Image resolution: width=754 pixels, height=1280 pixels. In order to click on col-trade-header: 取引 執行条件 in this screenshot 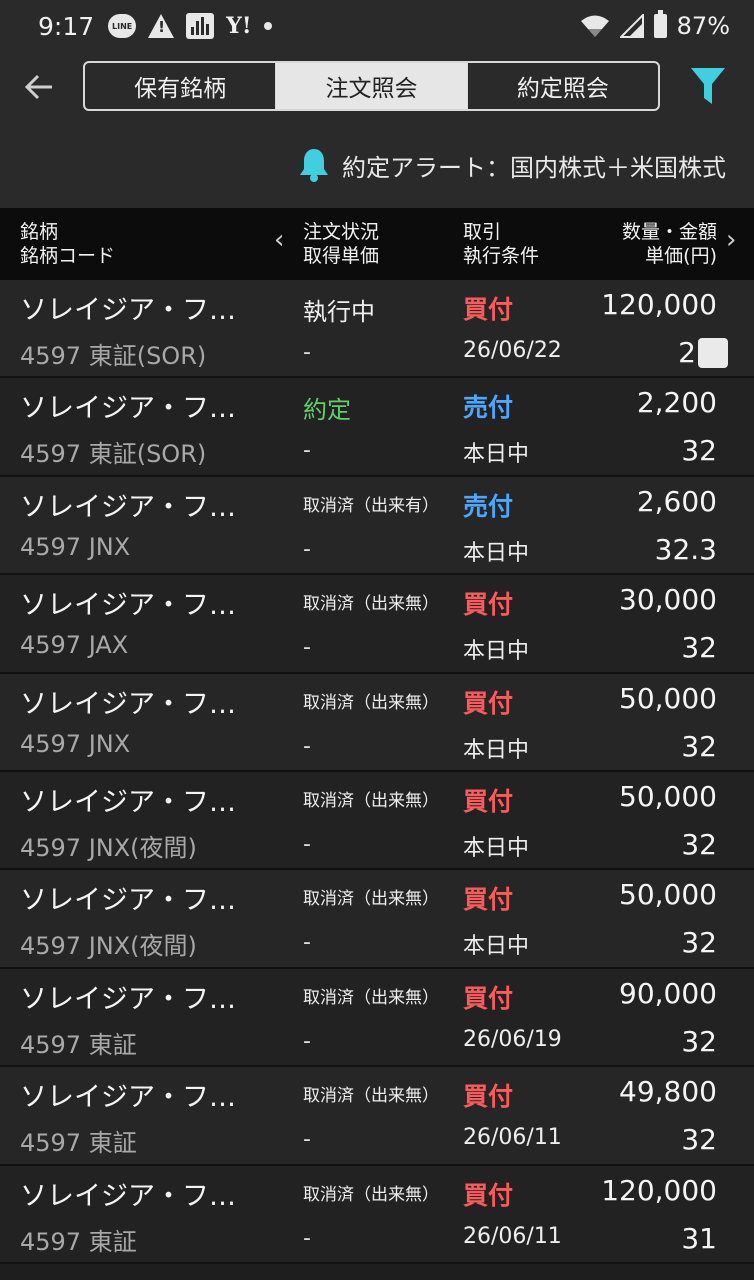, I will do `click(501, 244)`.